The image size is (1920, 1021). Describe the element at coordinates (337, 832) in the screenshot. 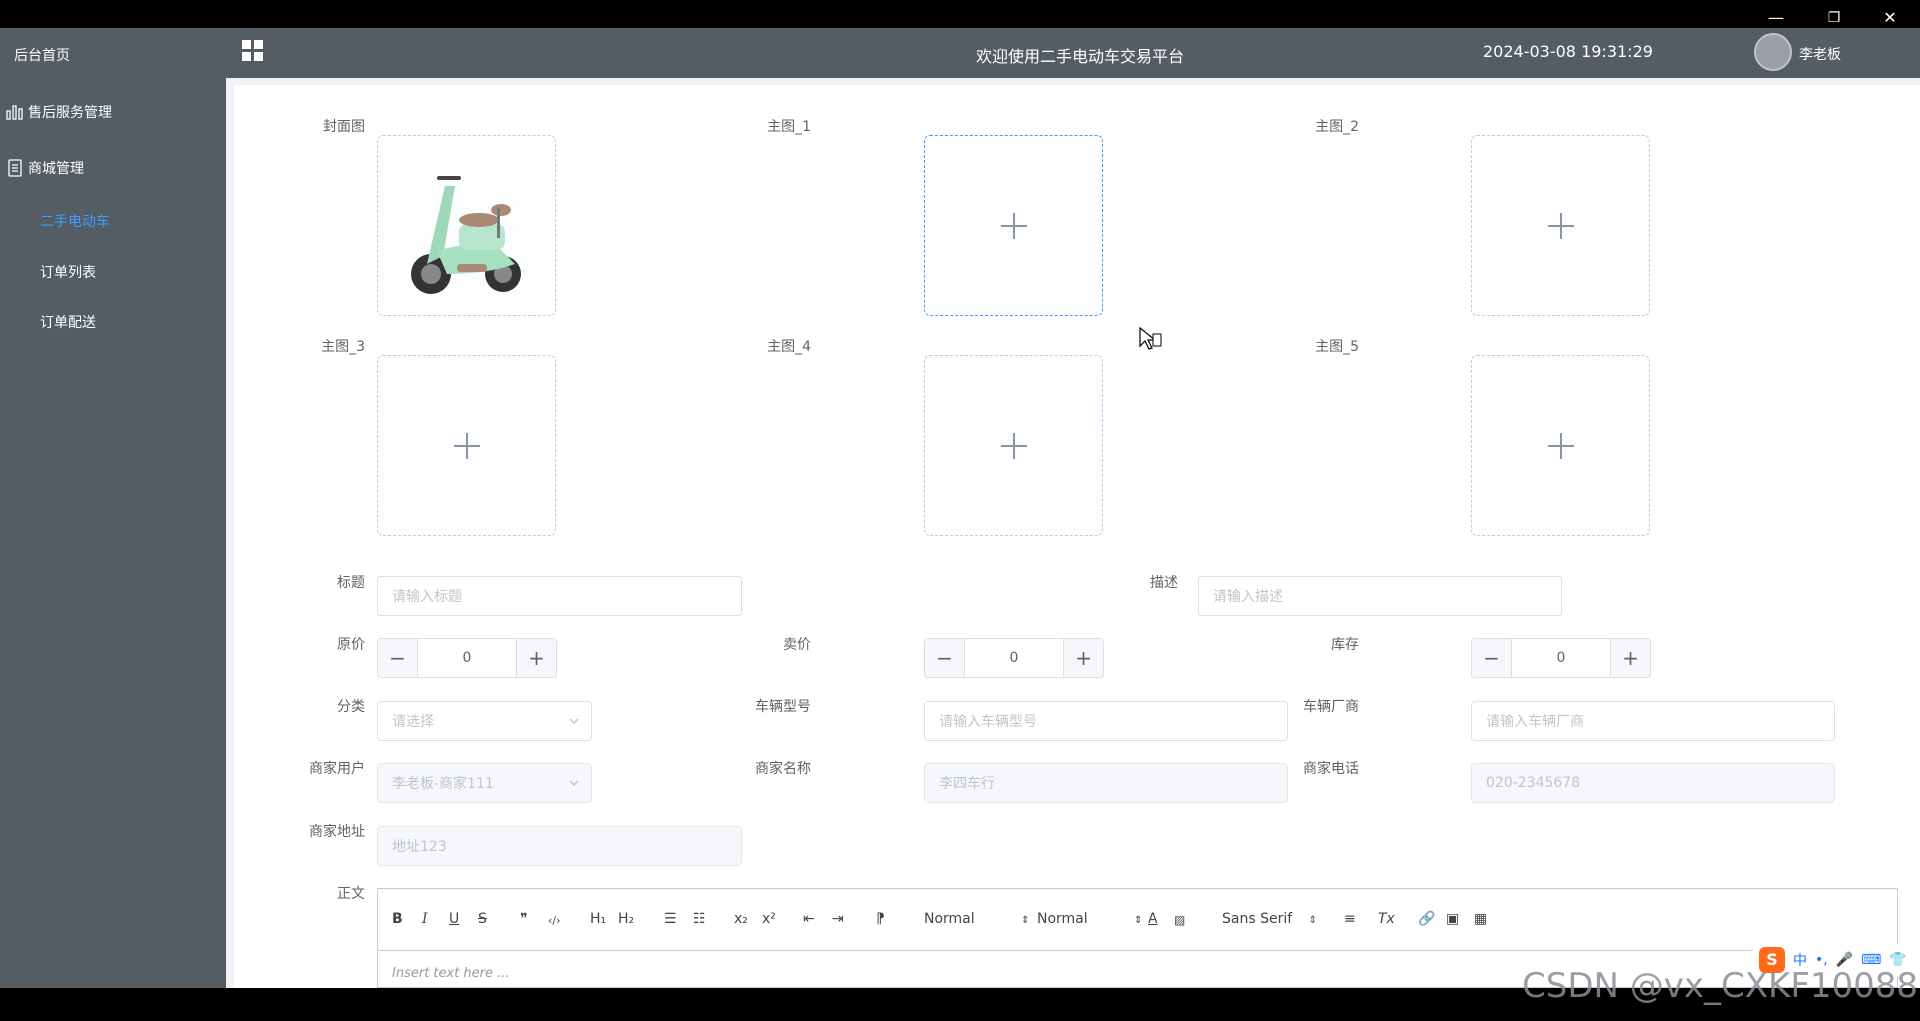

I see `merchant-address-label: 商家地址` at that location.